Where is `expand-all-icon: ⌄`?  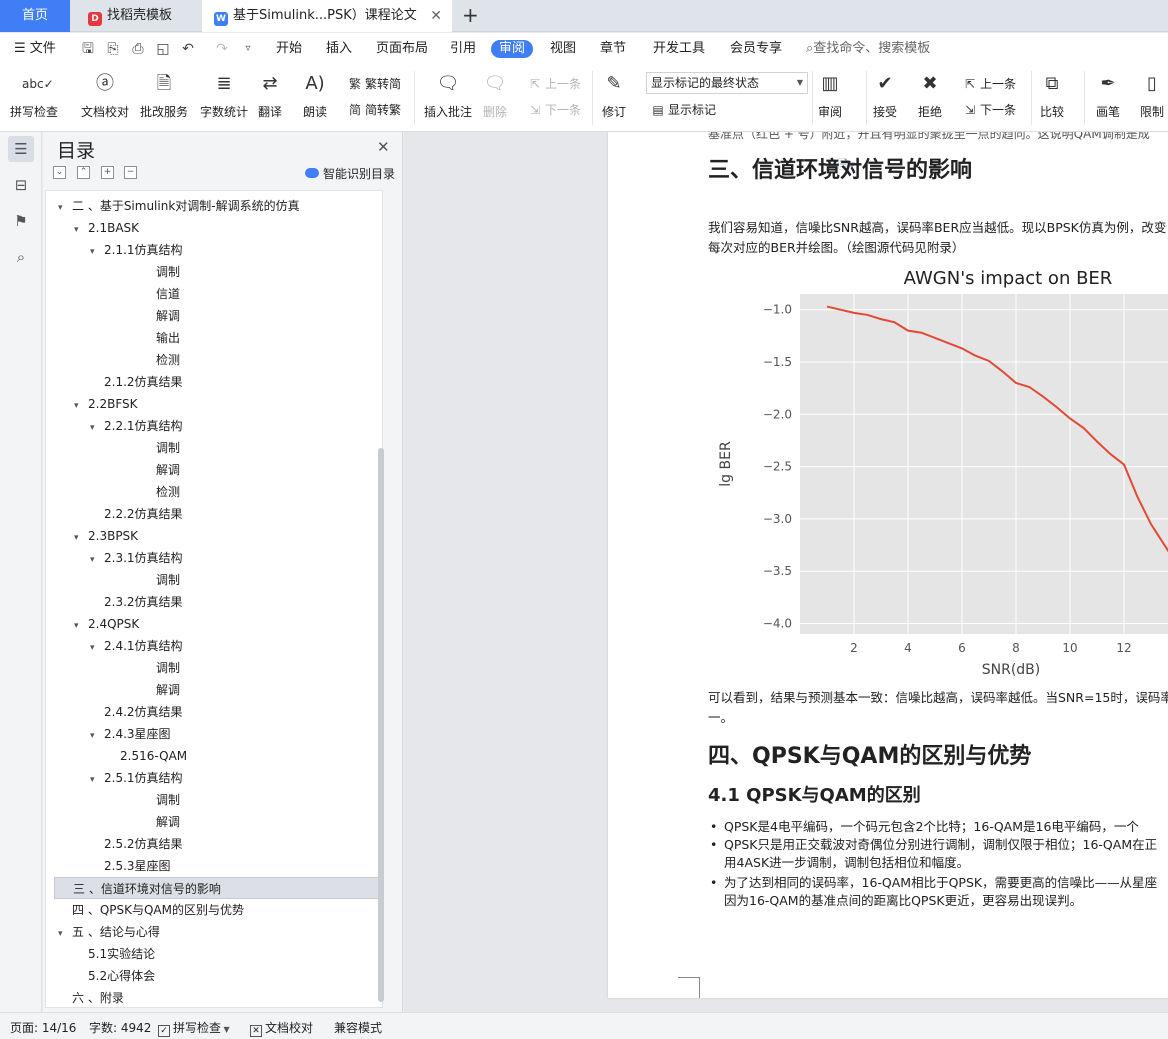 expand-all-icon: ⌄ is located at coordinates (59, 172).